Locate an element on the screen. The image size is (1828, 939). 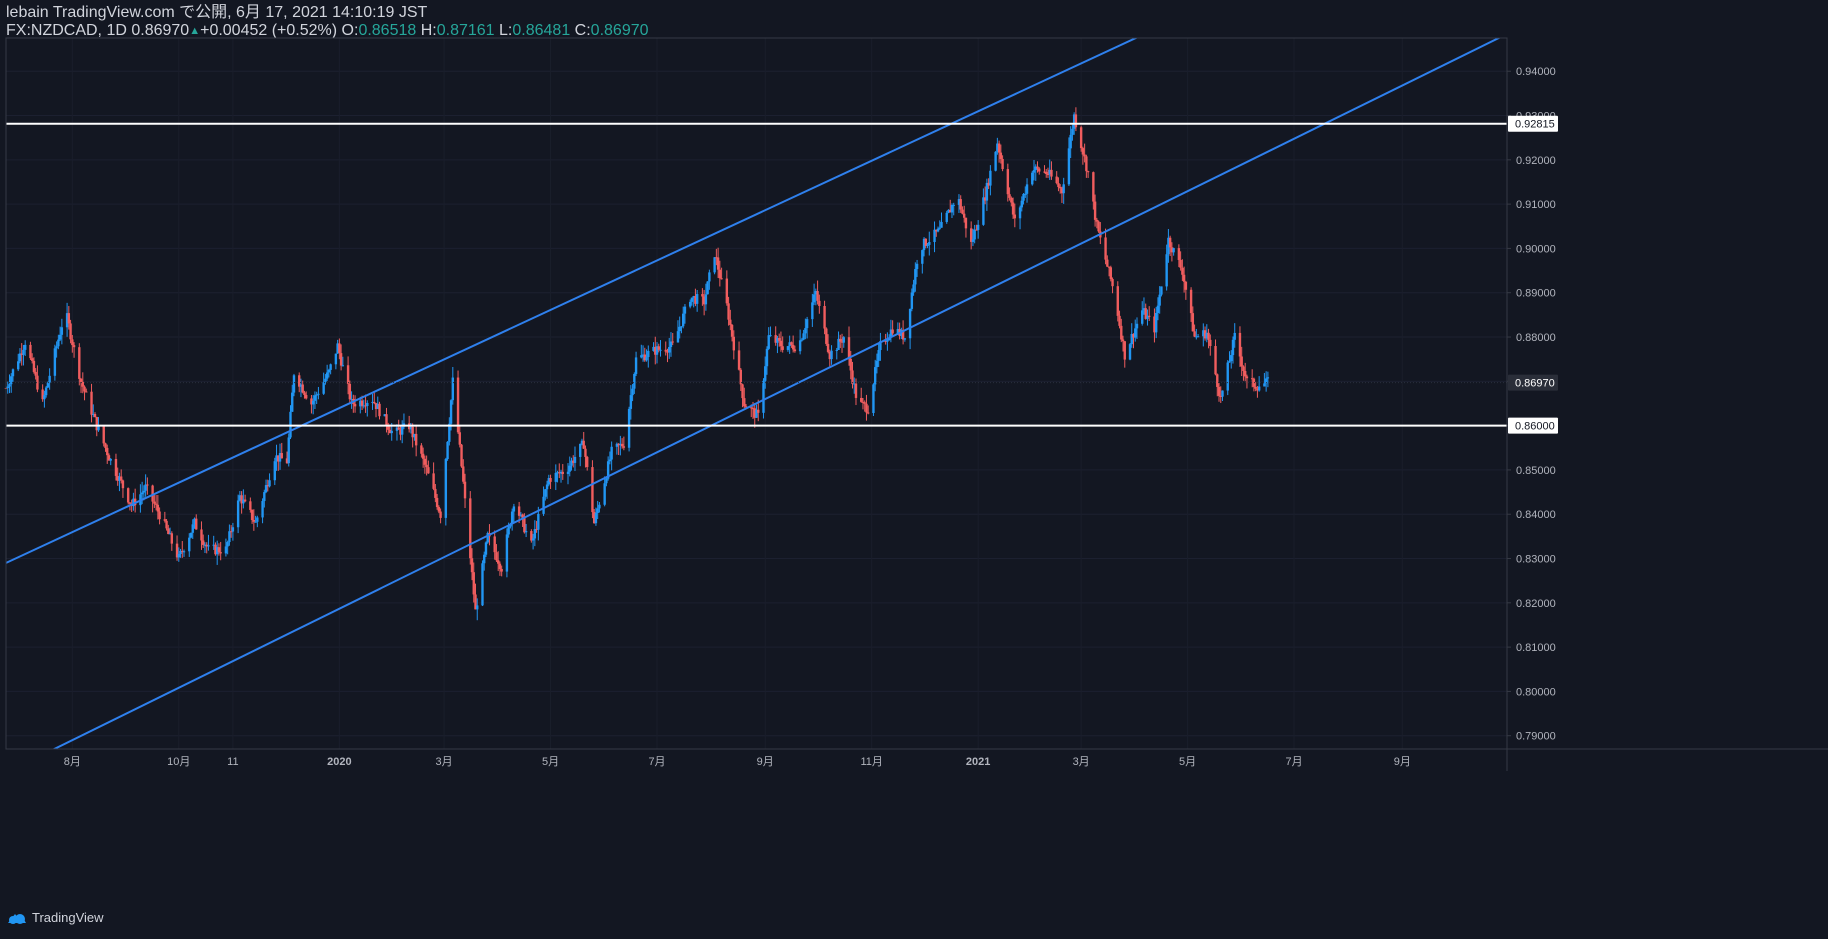
price-tick-label: 0.85000 is located at coordinates (1536, 471).